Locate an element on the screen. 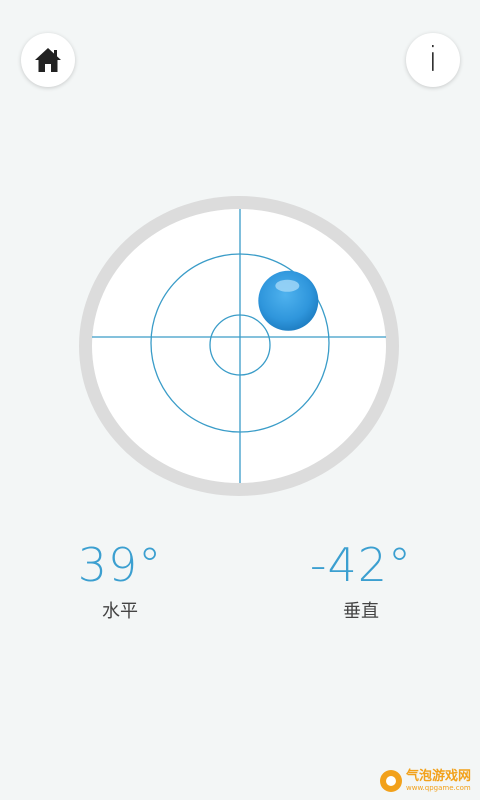 This screenshot has width=480, height=800. horizontal-angle-label: 水平 is located at coordinates (120, 611).